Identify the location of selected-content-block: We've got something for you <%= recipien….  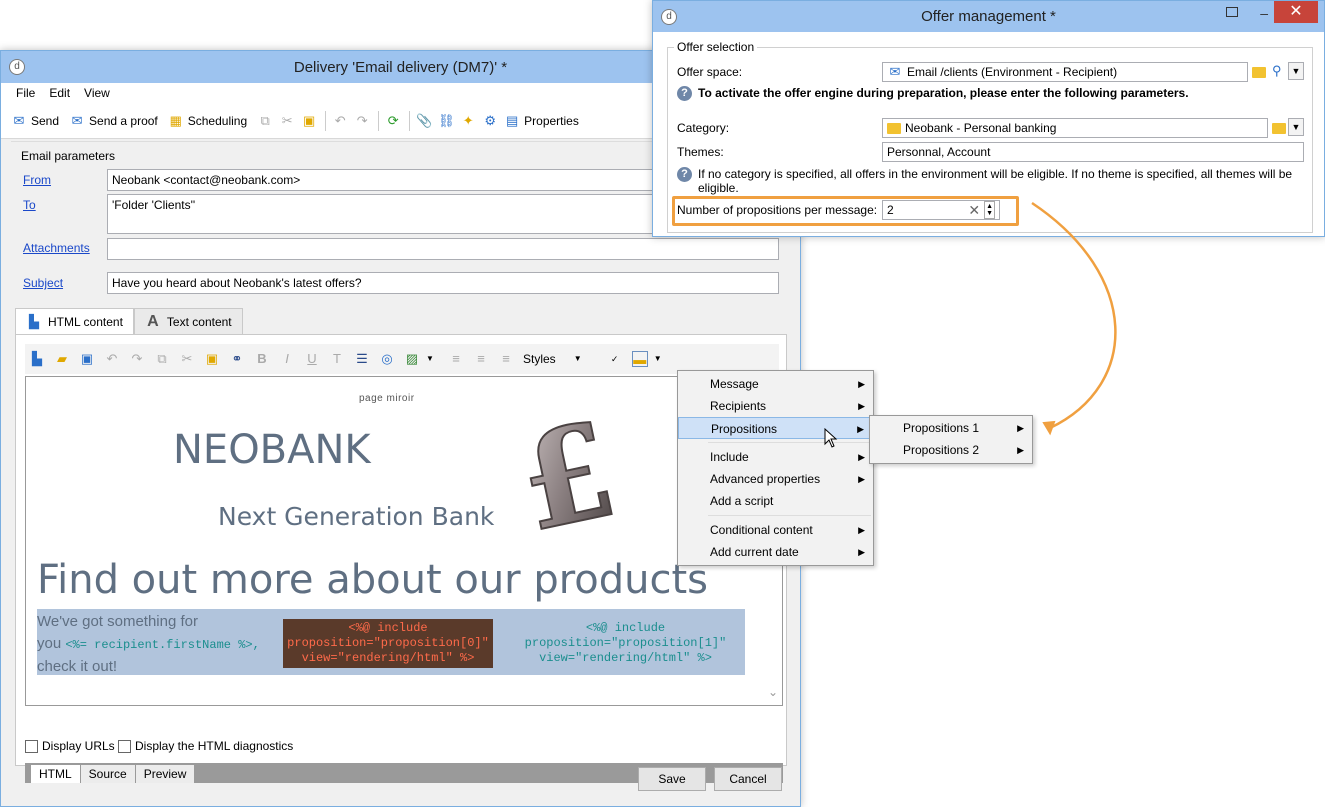
(391, 642).